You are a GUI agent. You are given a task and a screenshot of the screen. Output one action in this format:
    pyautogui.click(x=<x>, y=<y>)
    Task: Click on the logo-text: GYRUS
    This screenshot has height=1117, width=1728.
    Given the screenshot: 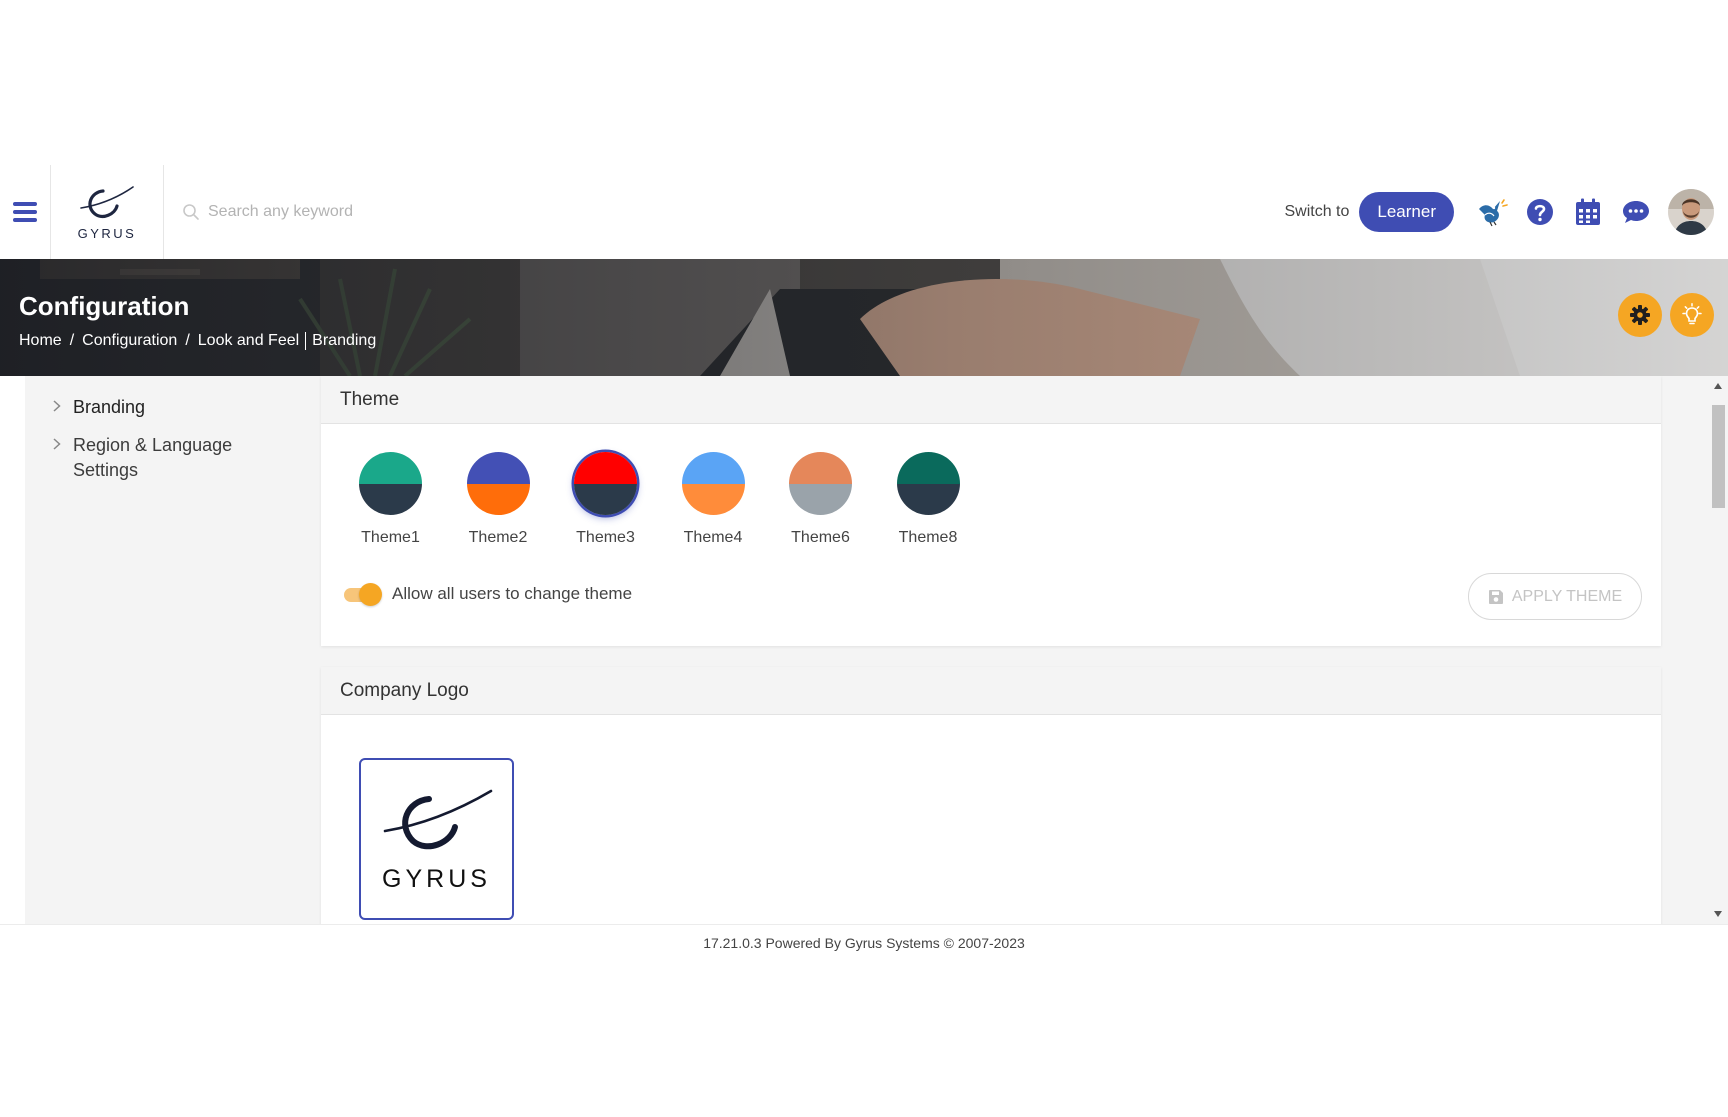 What is the action you would take?
    pyautogui.click(x=107, y=233)
    